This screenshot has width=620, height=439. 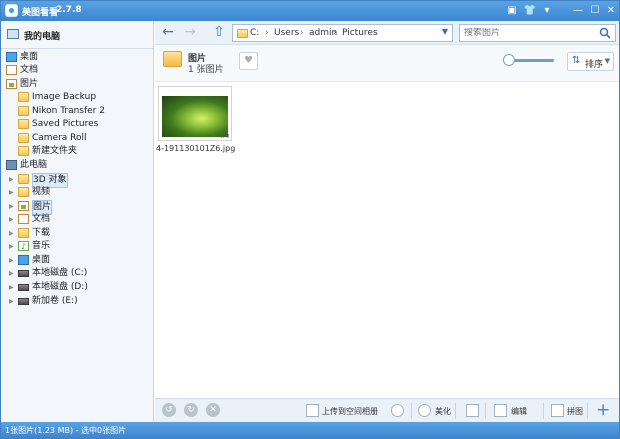 I want to click on folder-image-count: 1 张图片, so click(x=206, y=70).